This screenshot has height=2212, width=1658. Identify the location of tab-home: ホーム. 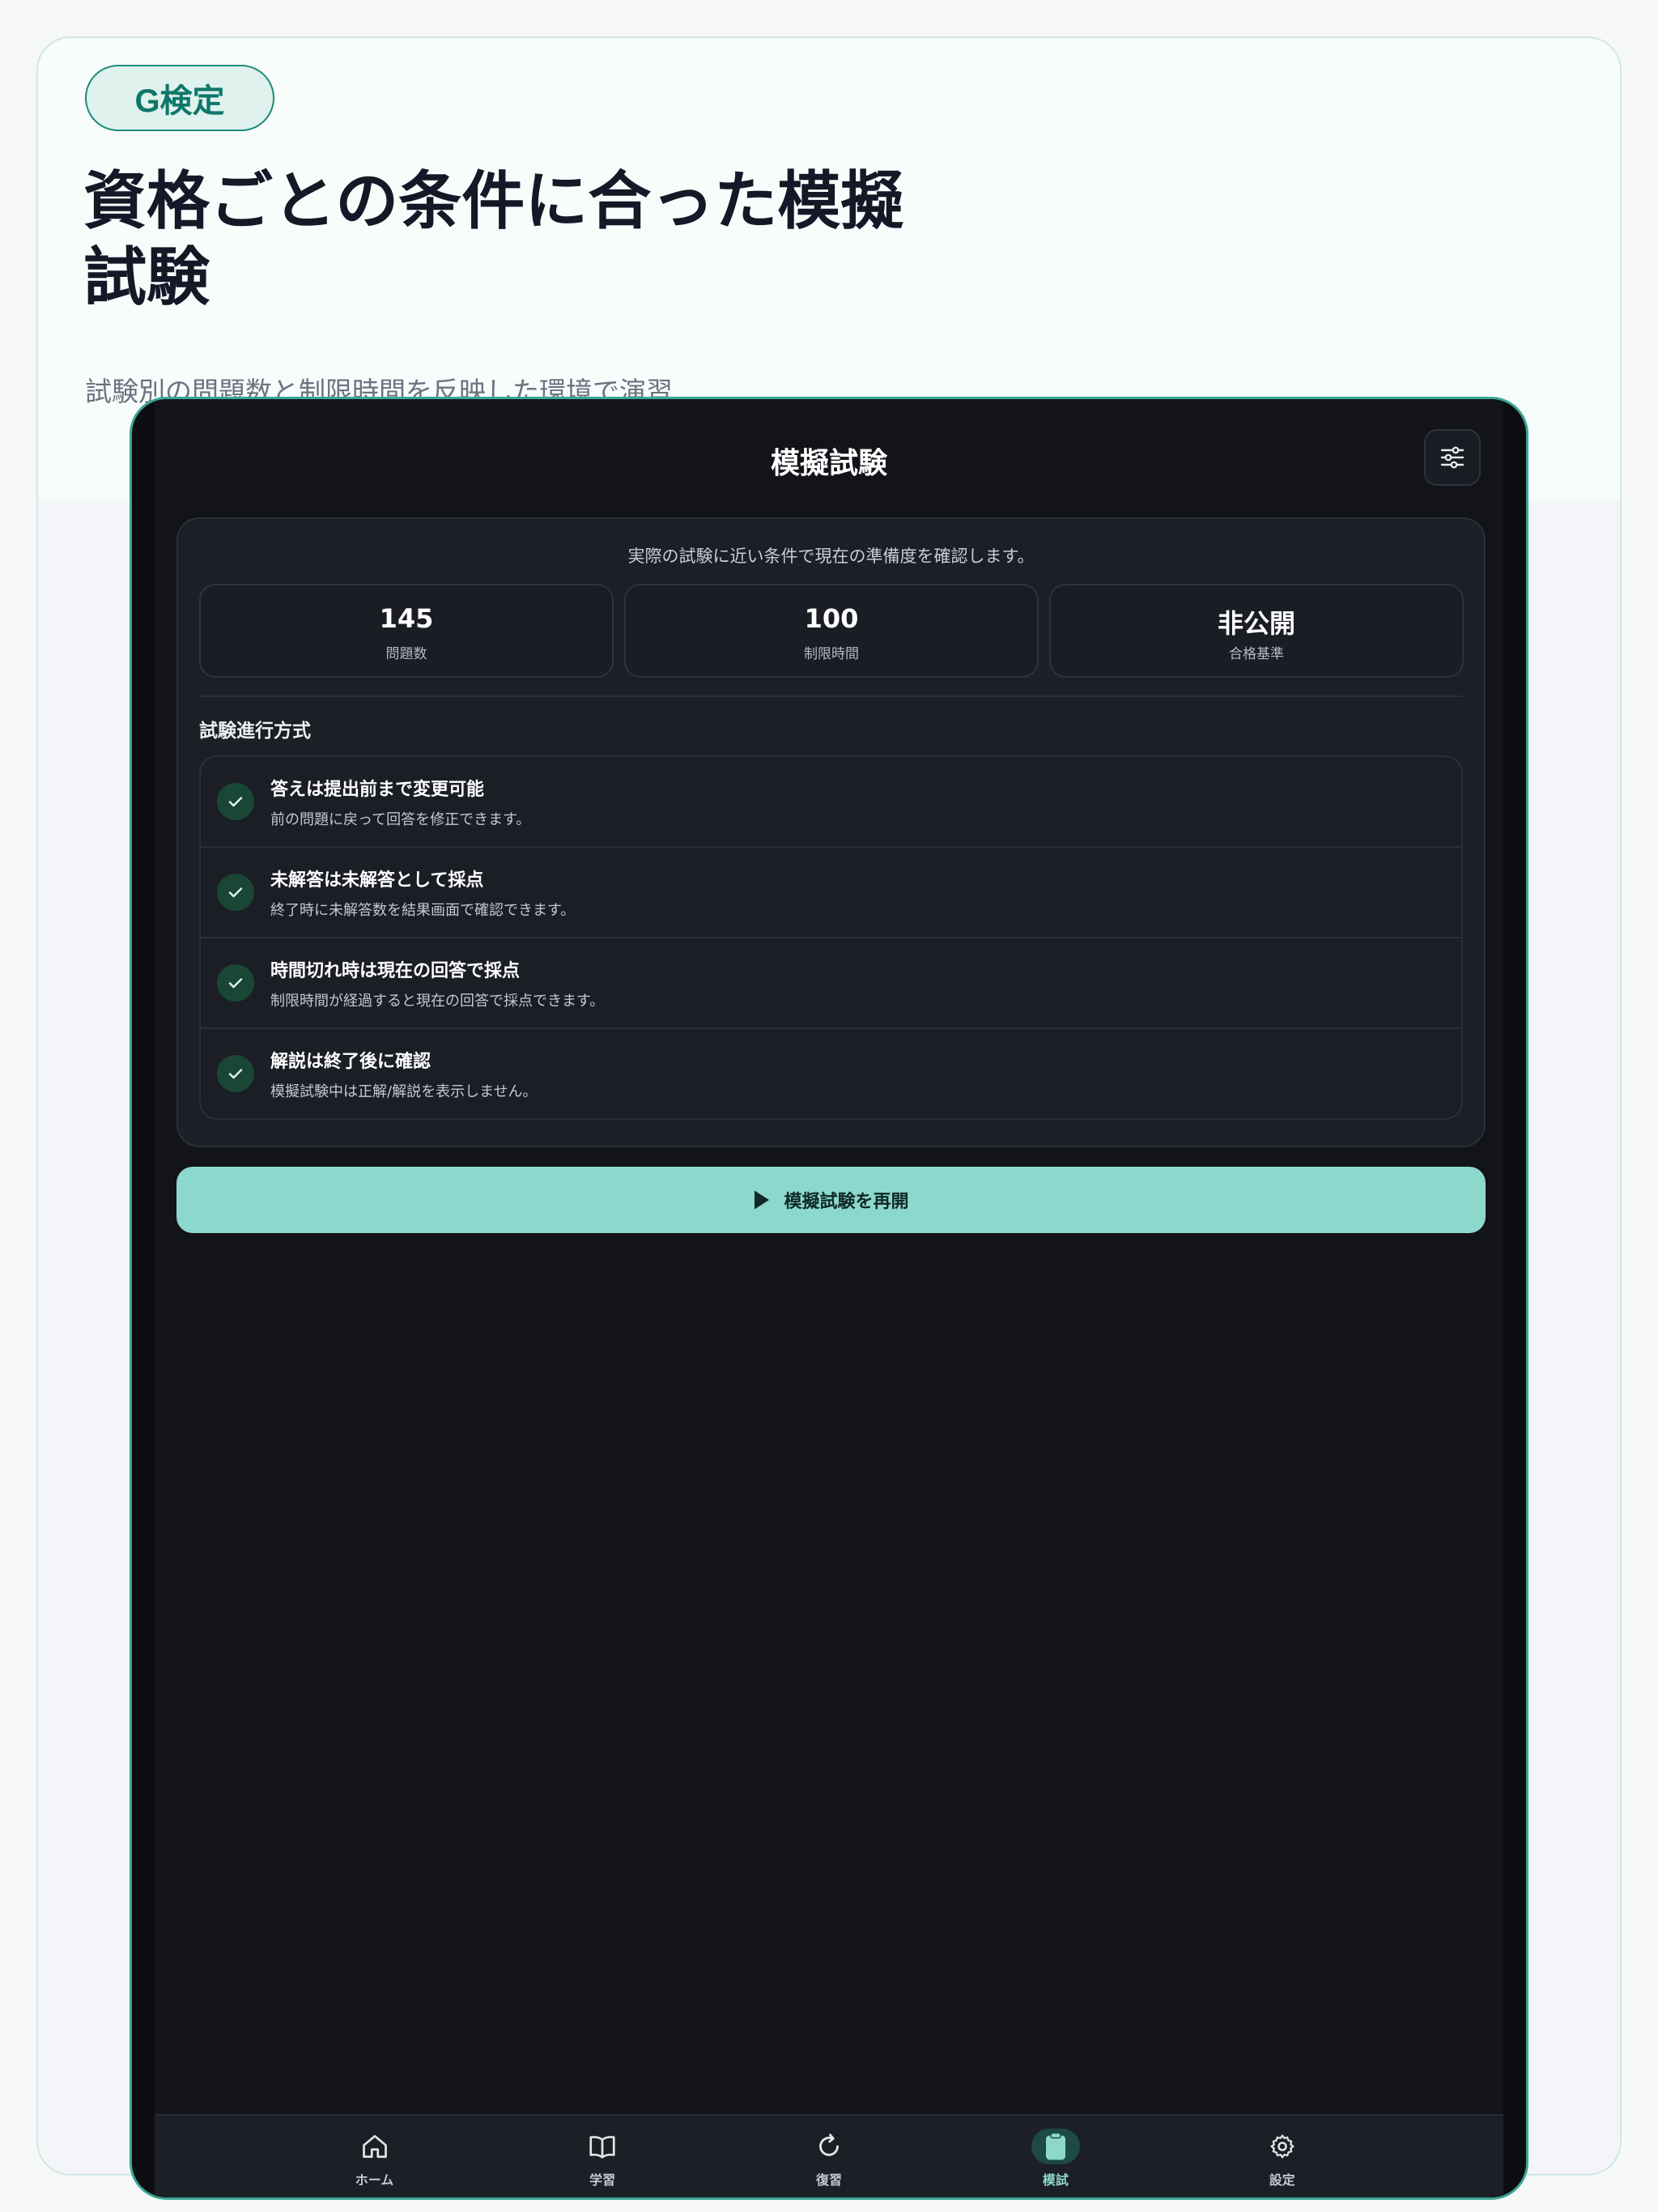
(374, 2159).